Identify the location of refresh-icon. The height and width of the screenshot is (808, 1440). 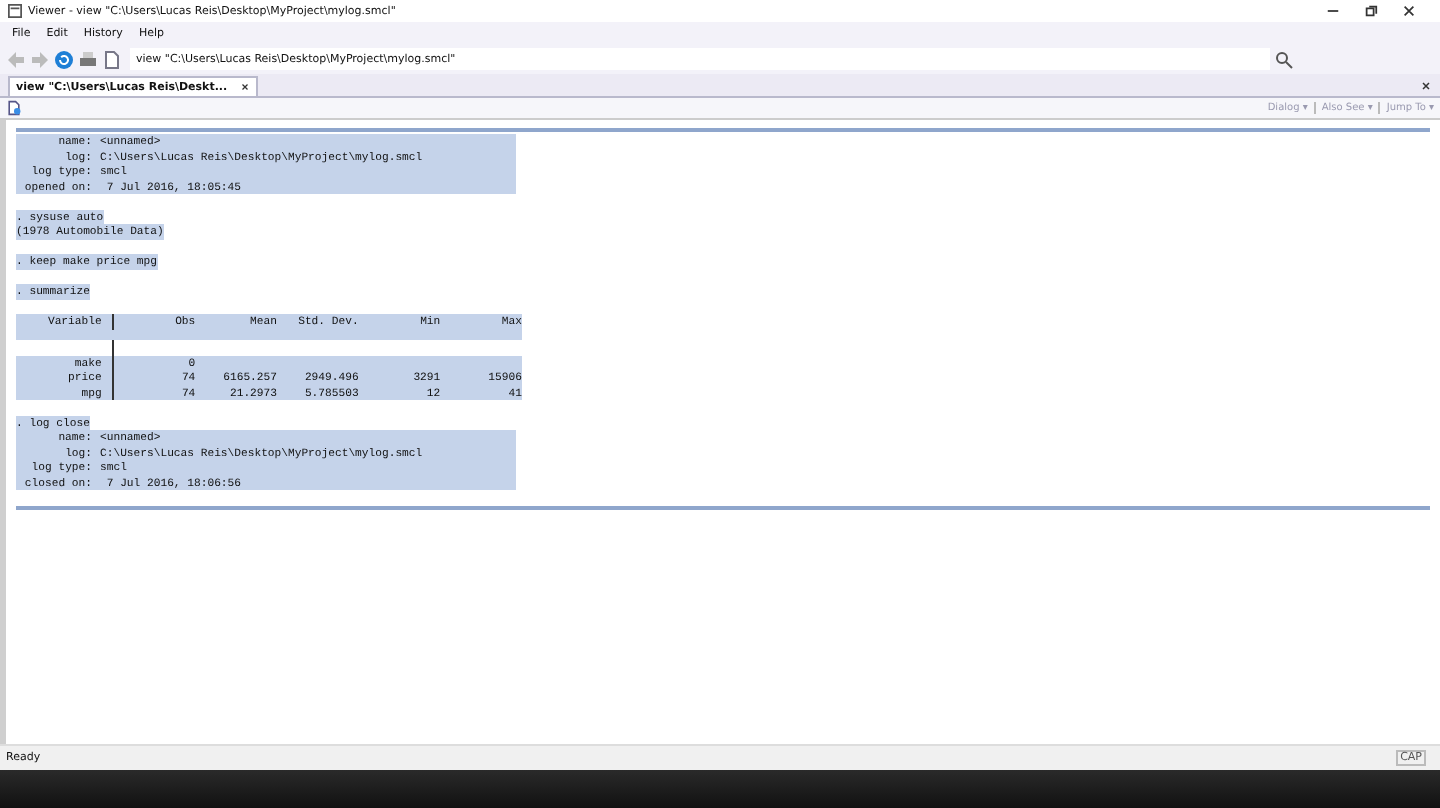
(64, 59).